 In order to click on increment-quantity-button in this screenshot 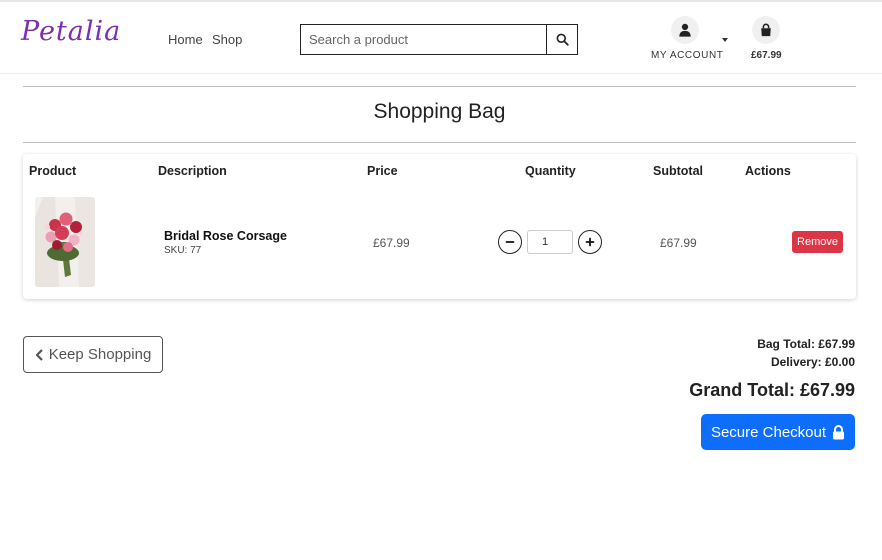, I will do `click(590, 242)`.